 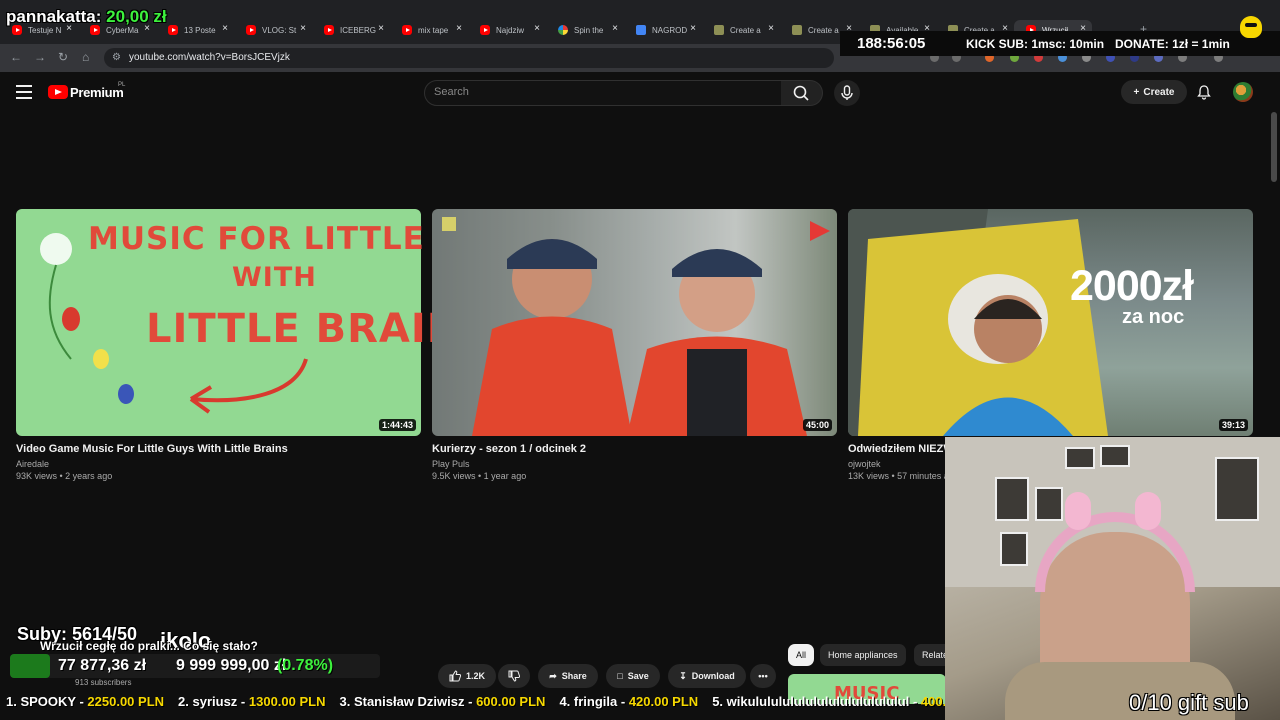 What do you see at coordinates (102, 665) in the screenshot?
I see `overlay-goal-current: 77 877,36 zł` at bounding box center [102, 665].